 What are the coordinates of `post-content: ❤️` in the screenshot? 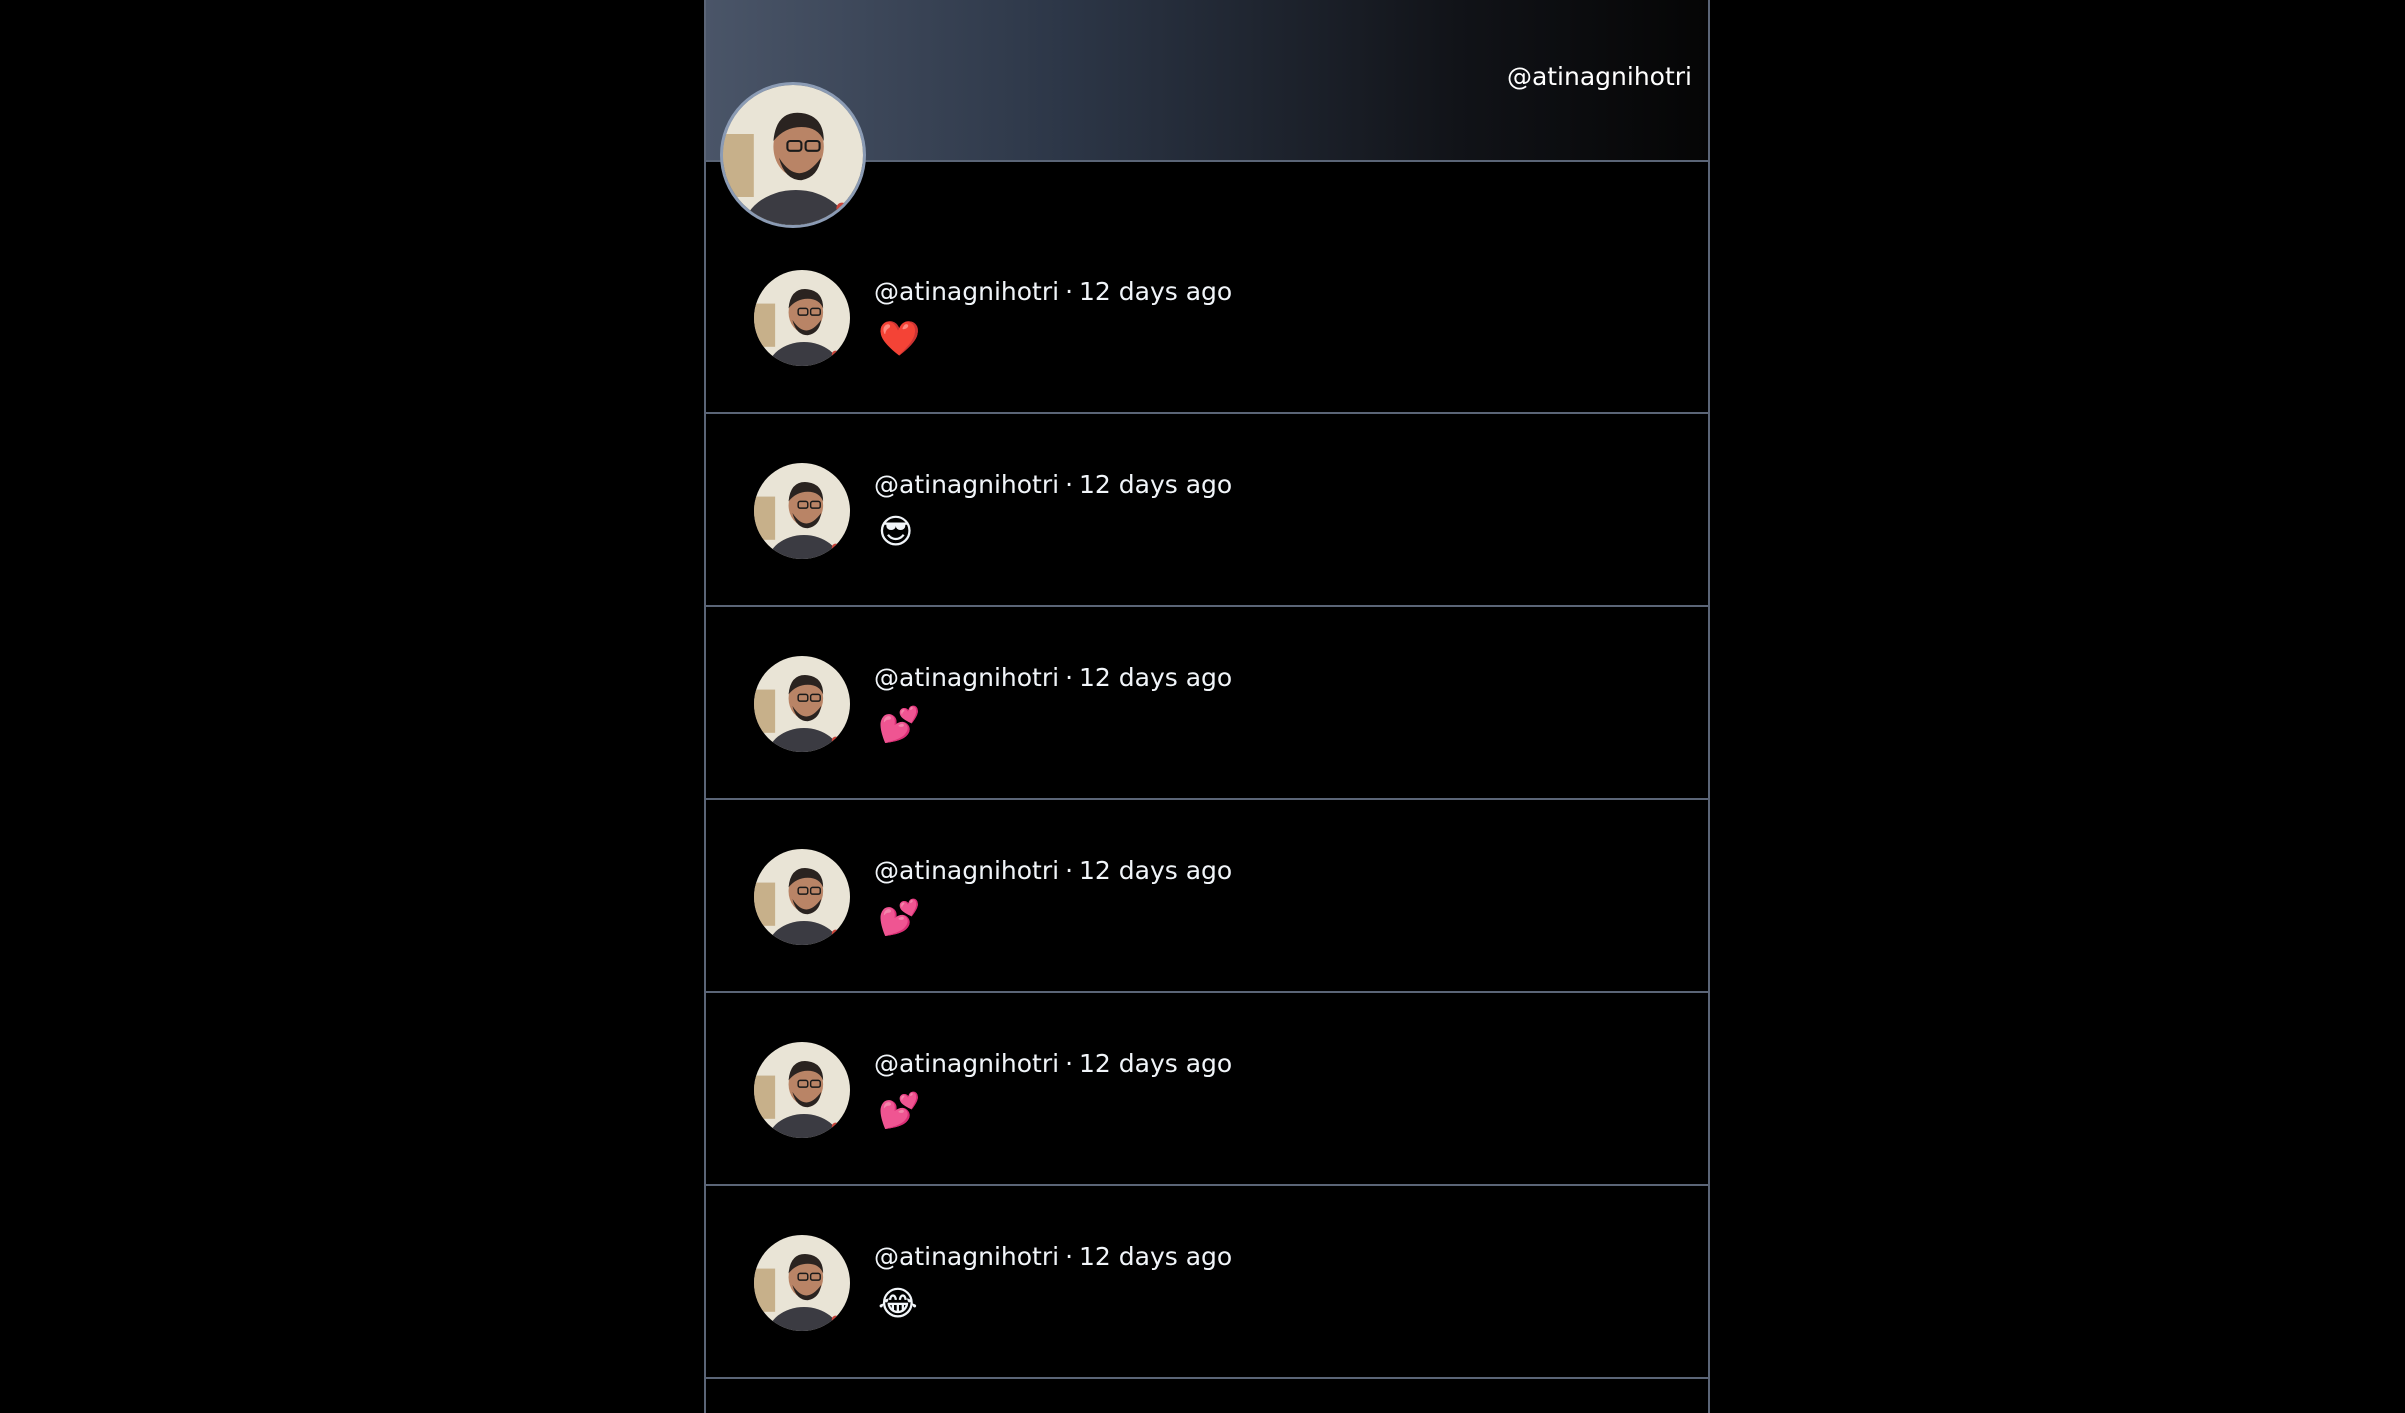 It's located at (899, 339).